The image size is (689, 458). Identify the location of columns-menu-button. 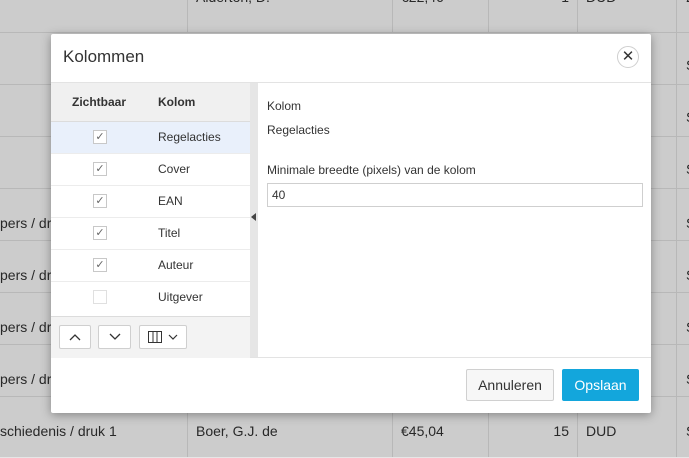
(163, 337).